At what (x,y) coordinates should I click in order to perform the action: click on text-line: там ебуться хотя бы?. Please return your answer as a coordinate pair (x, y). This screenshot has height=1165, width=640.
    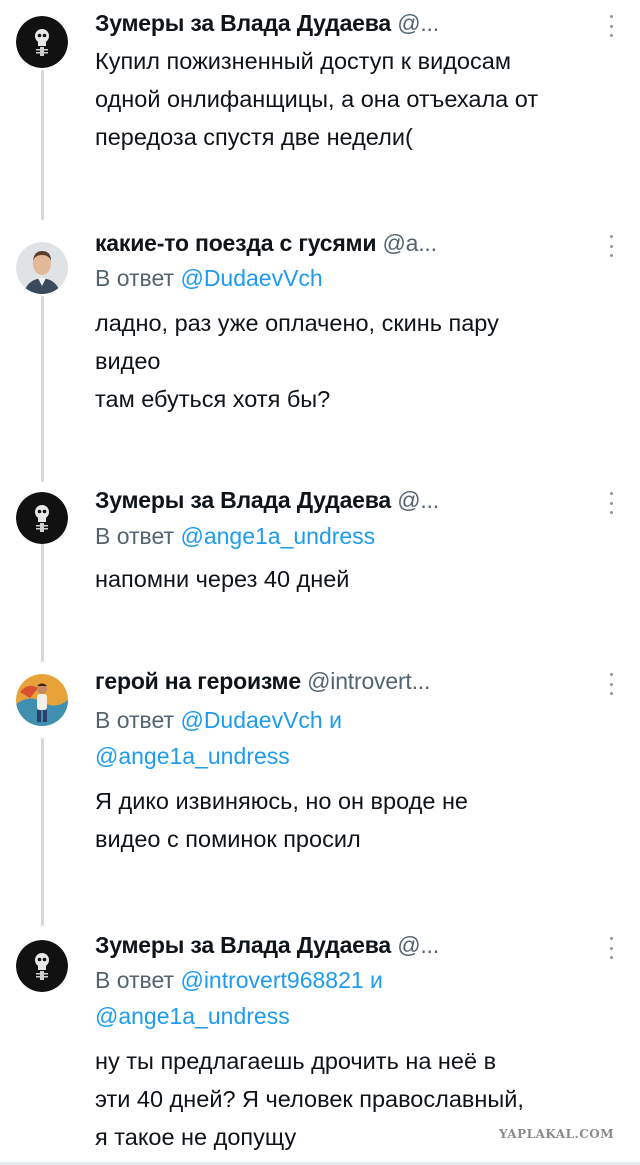
    Looking at the image, I should click on (213, 399).